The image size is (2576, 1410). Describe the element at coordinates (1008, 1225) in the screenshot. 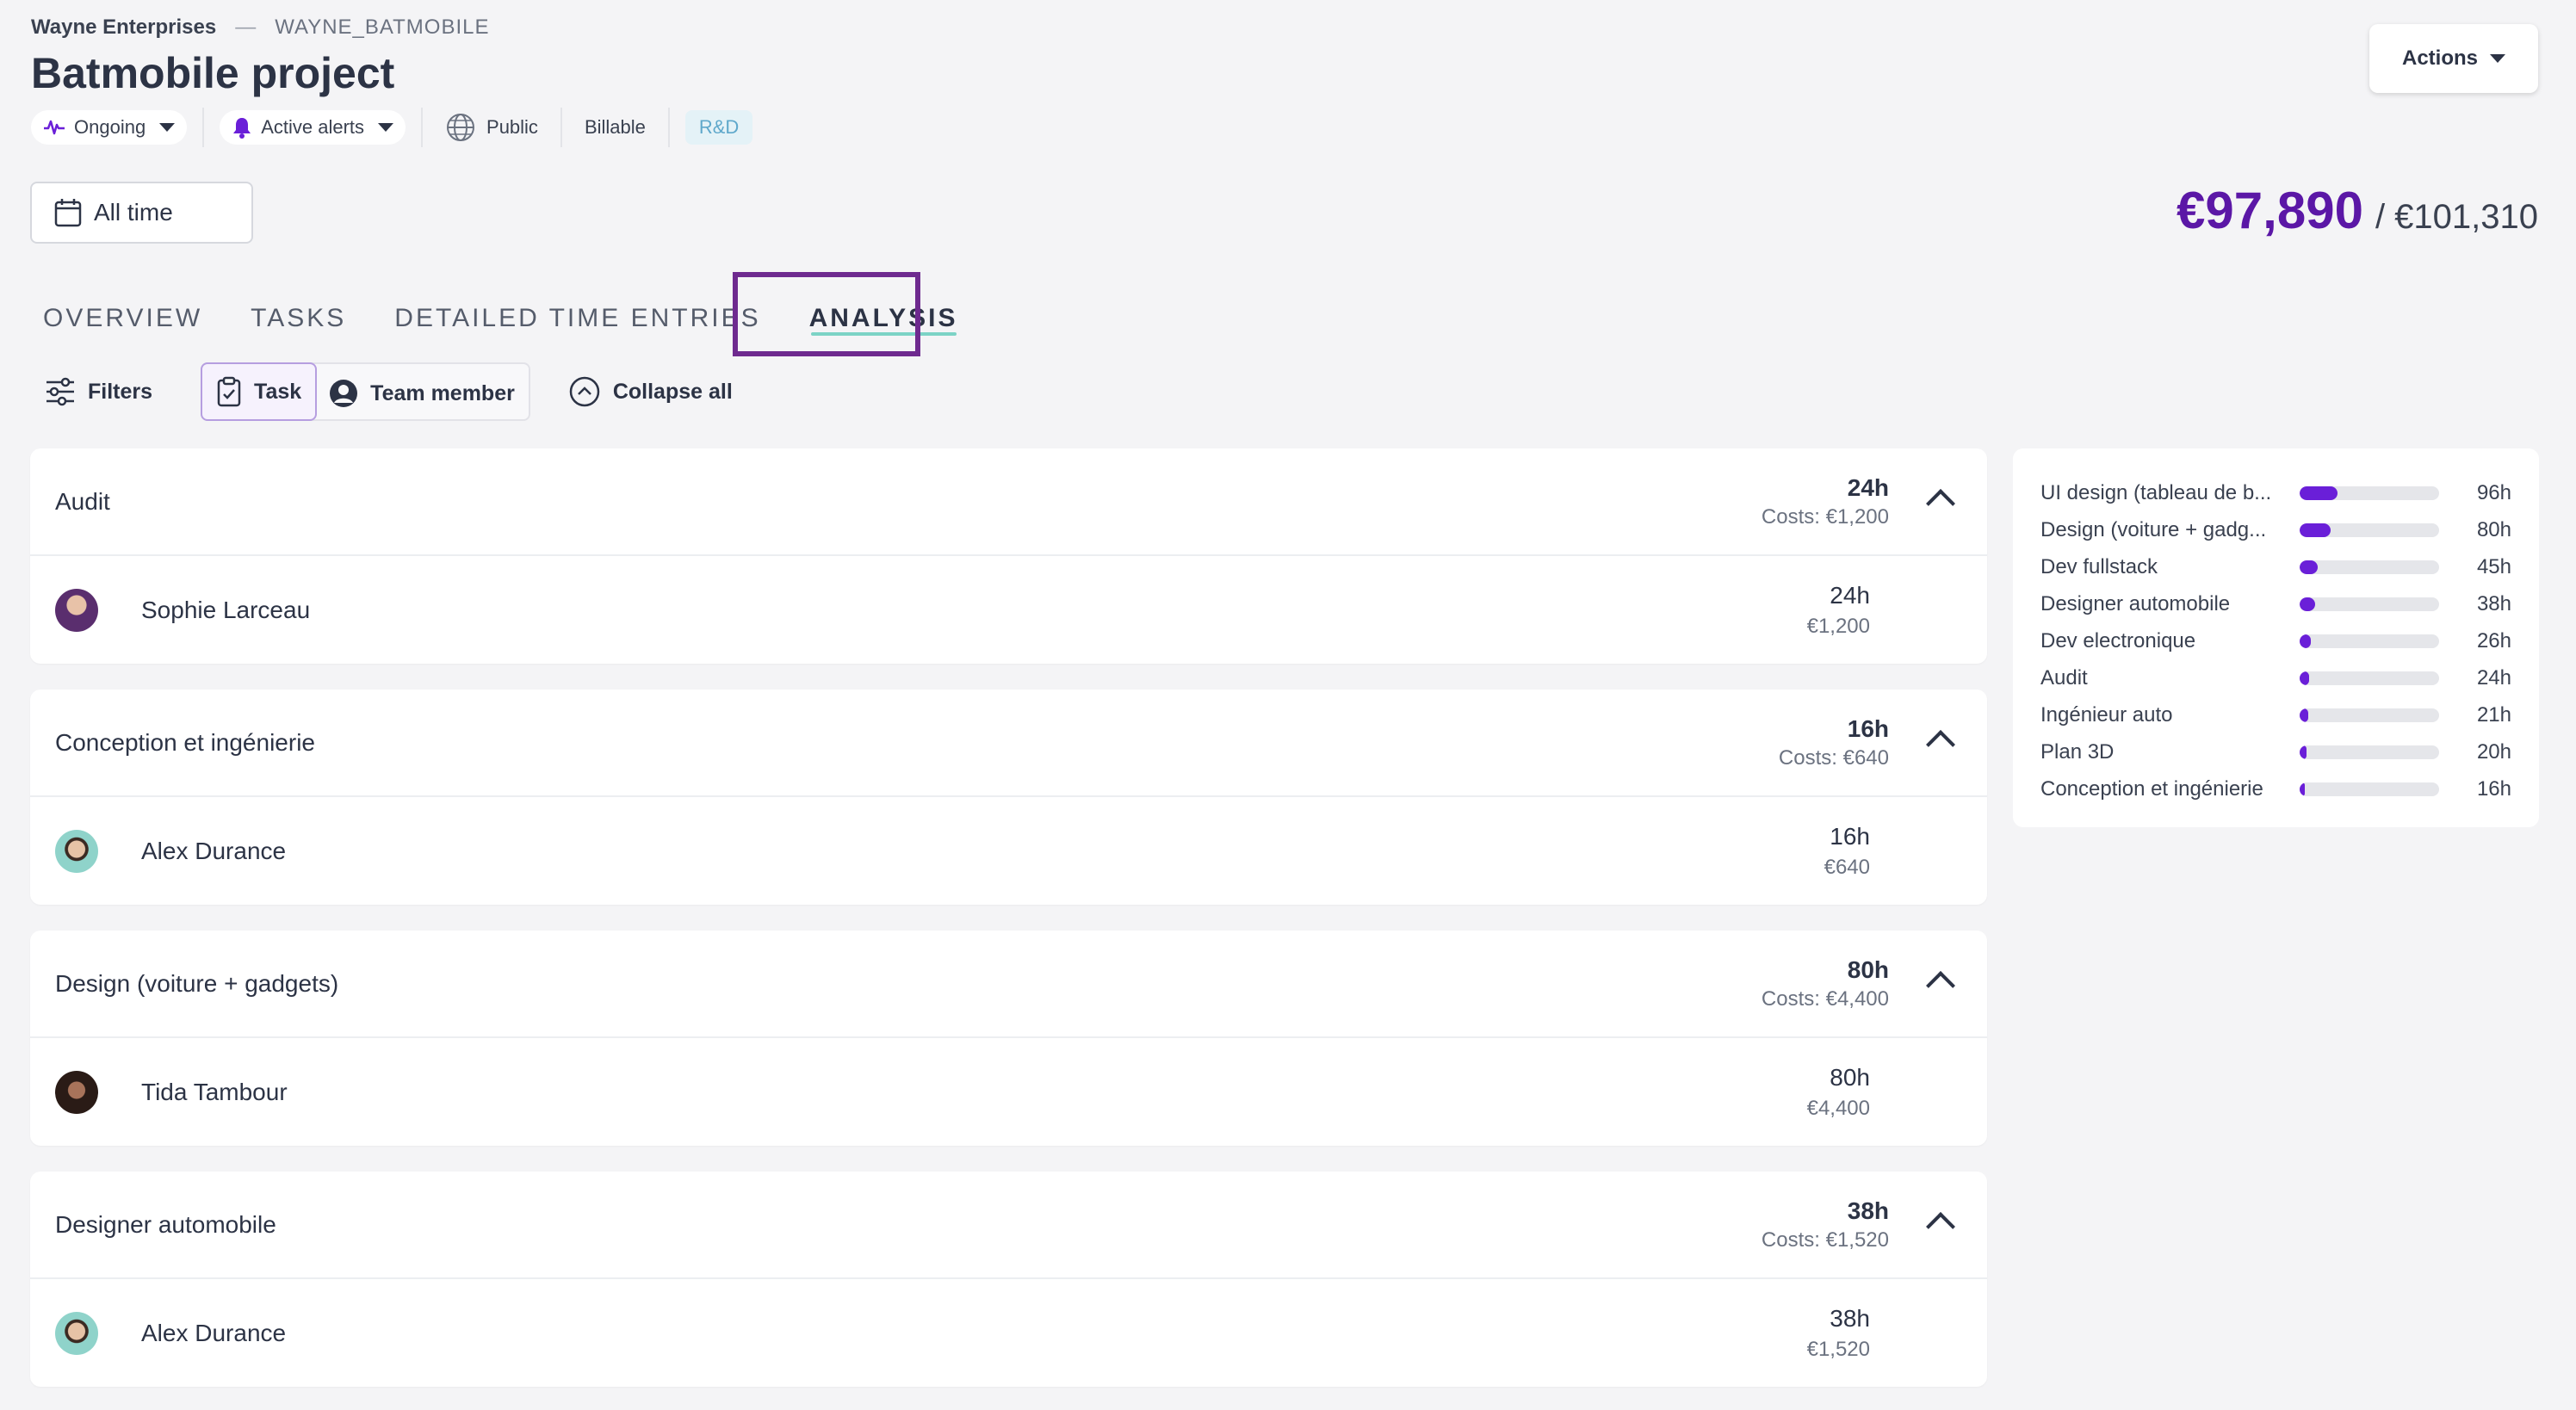

I see `task-group-header: Designer automobile 38h Costs: €1,520` at that location.